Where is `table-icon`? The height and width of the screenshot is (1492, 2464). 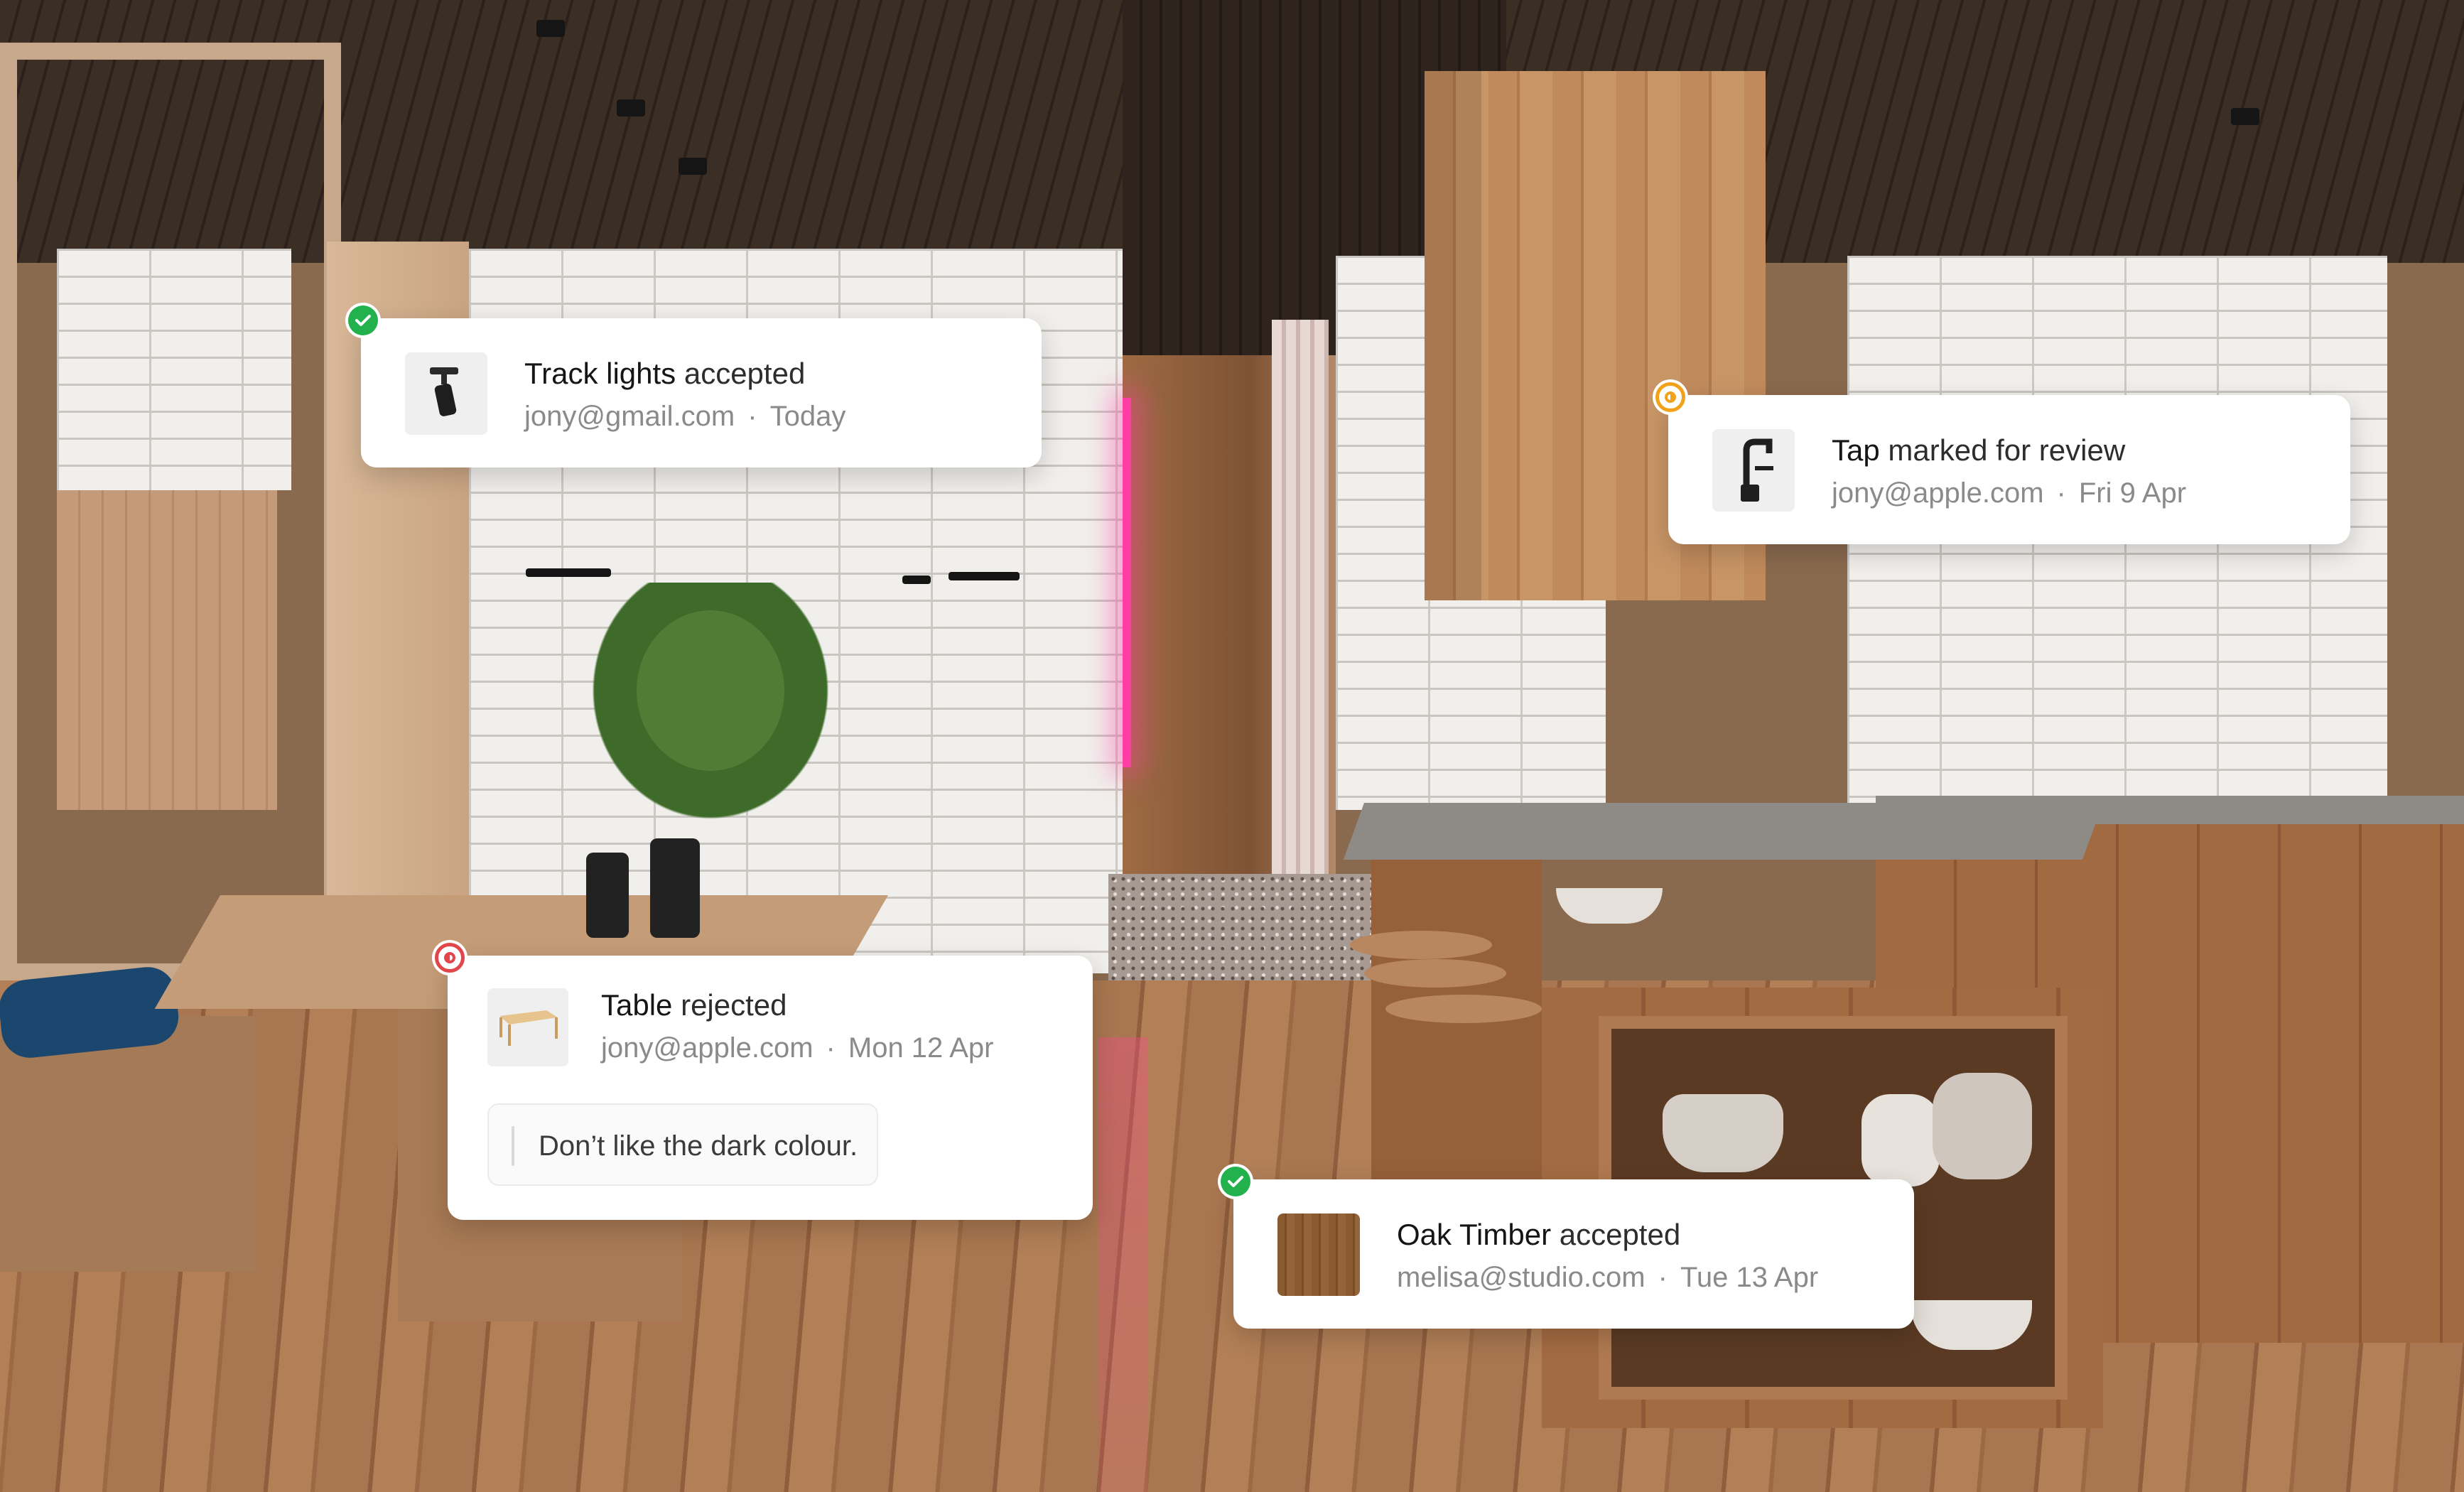 table-icon is located at coordinates (528, 1027).